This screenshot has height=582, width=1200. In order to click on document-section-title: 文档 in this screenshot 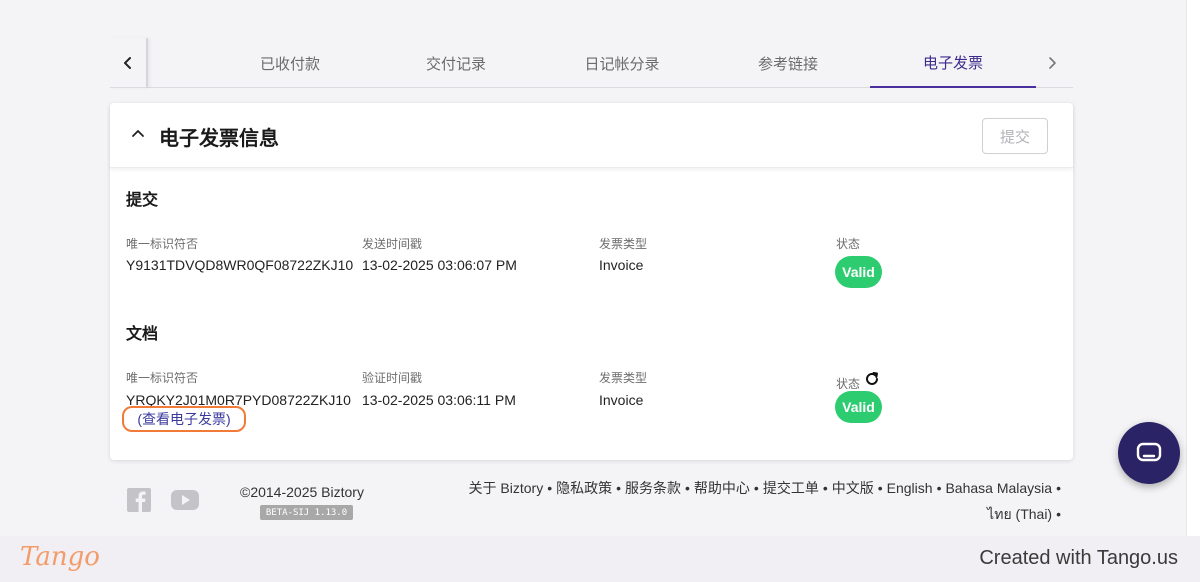, I will do `click(142, 334)`.